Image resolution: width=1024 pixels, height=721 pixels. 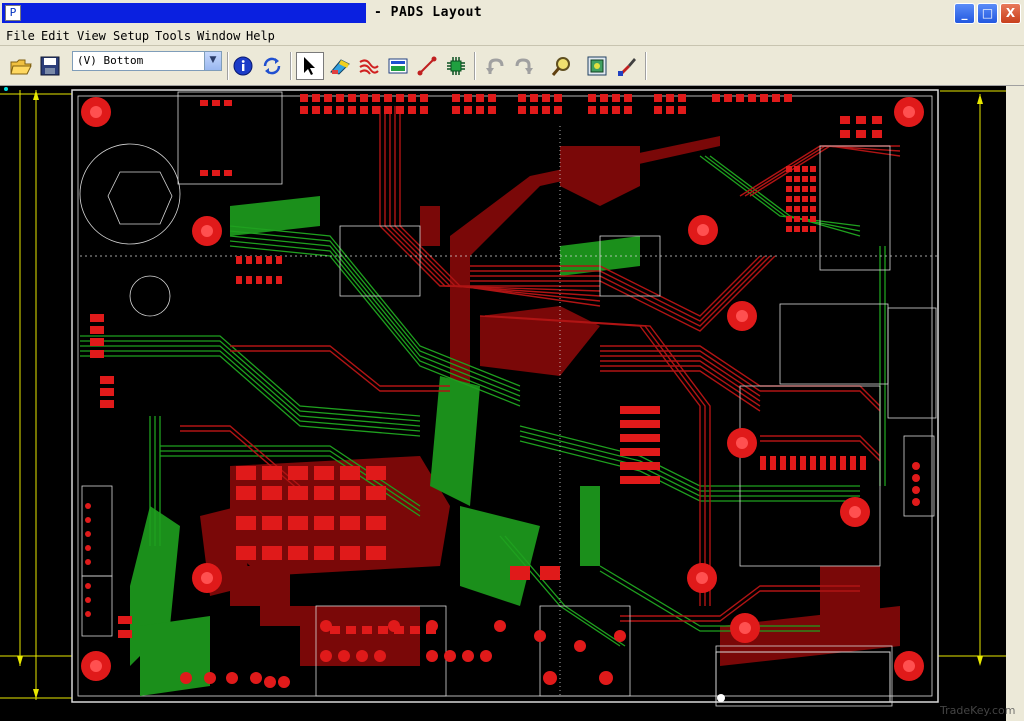 I want to click on chevron-down-icon: ▼, so click(x=212, y=61).